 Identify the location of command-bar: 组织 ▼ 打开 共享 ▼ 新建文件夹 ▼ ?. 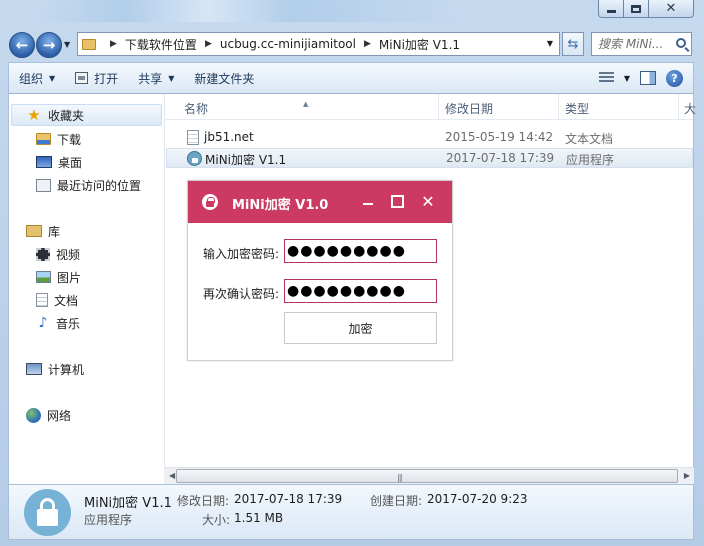
(351, 78).